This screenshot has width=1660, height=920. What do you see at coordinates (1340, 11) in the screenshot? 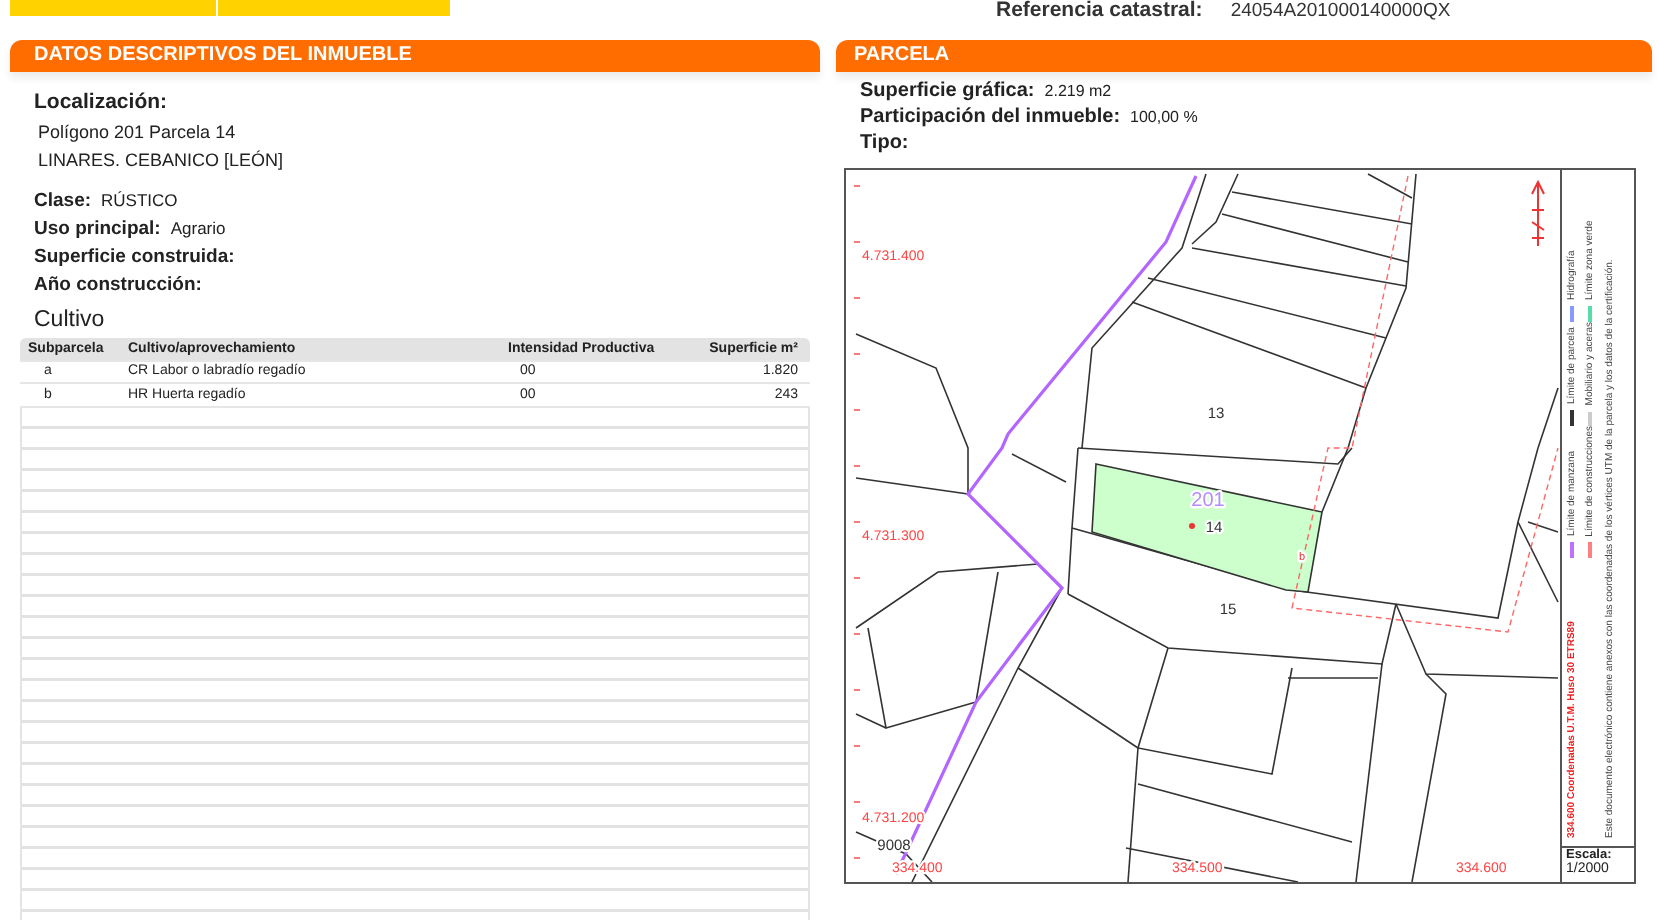
I see `reference-value: 24054A201000140000QX` at bounding box center [1340, 11].